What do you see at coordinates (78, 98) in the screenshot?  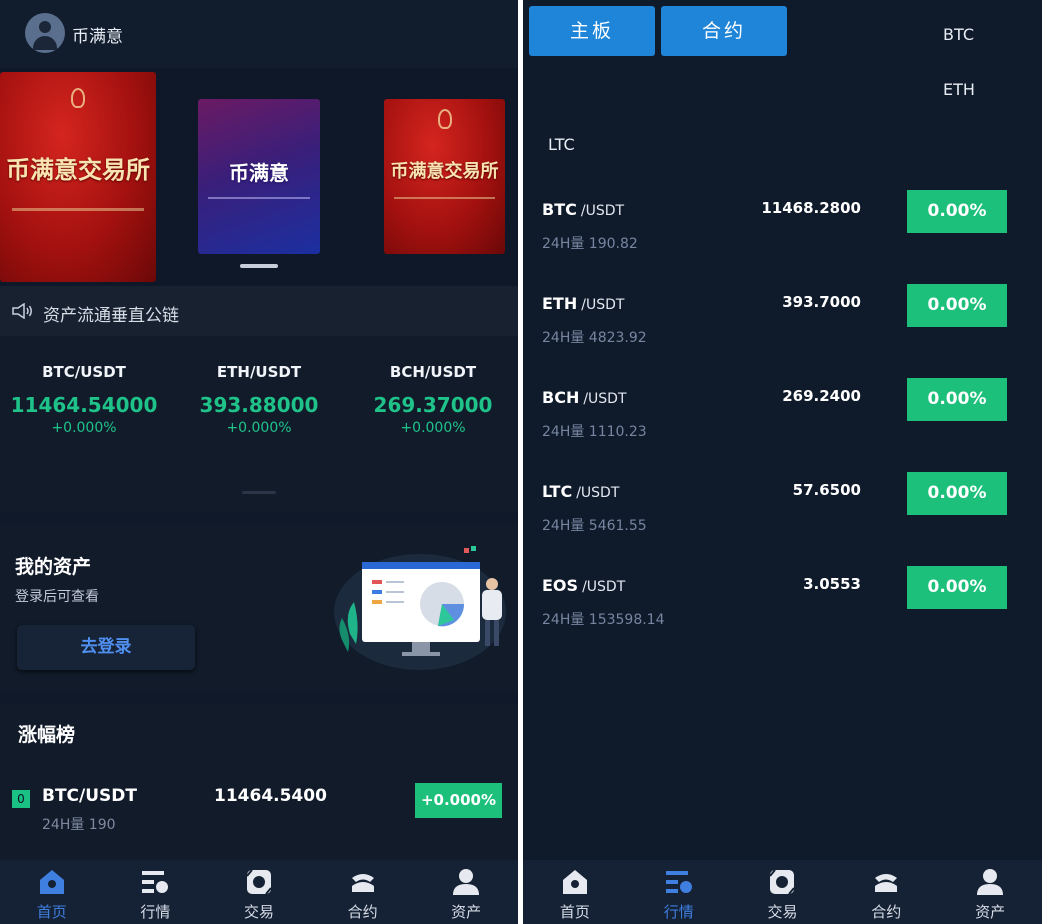 I see `banner-logo-icon` at bounding box center [78, 98].